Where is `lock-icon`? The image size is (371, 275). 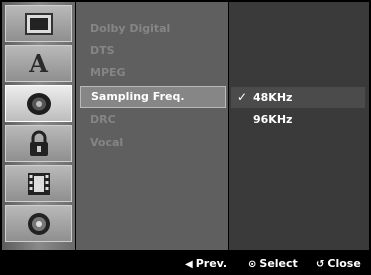
lock-icon is located at coordinates (38, 143).